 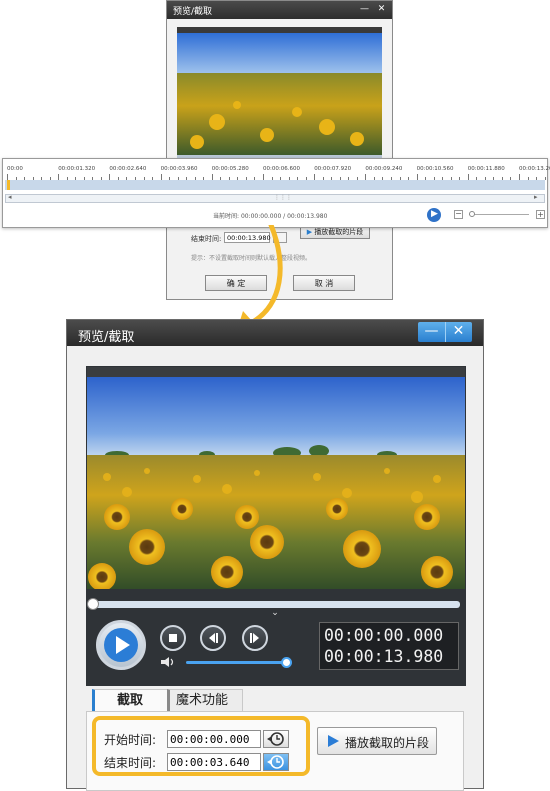 What do you see at coordinates (230, 169) in the screenshot?
I see `timeline-tick-label: 00:00:05.280` at bounding box center [230, 169].